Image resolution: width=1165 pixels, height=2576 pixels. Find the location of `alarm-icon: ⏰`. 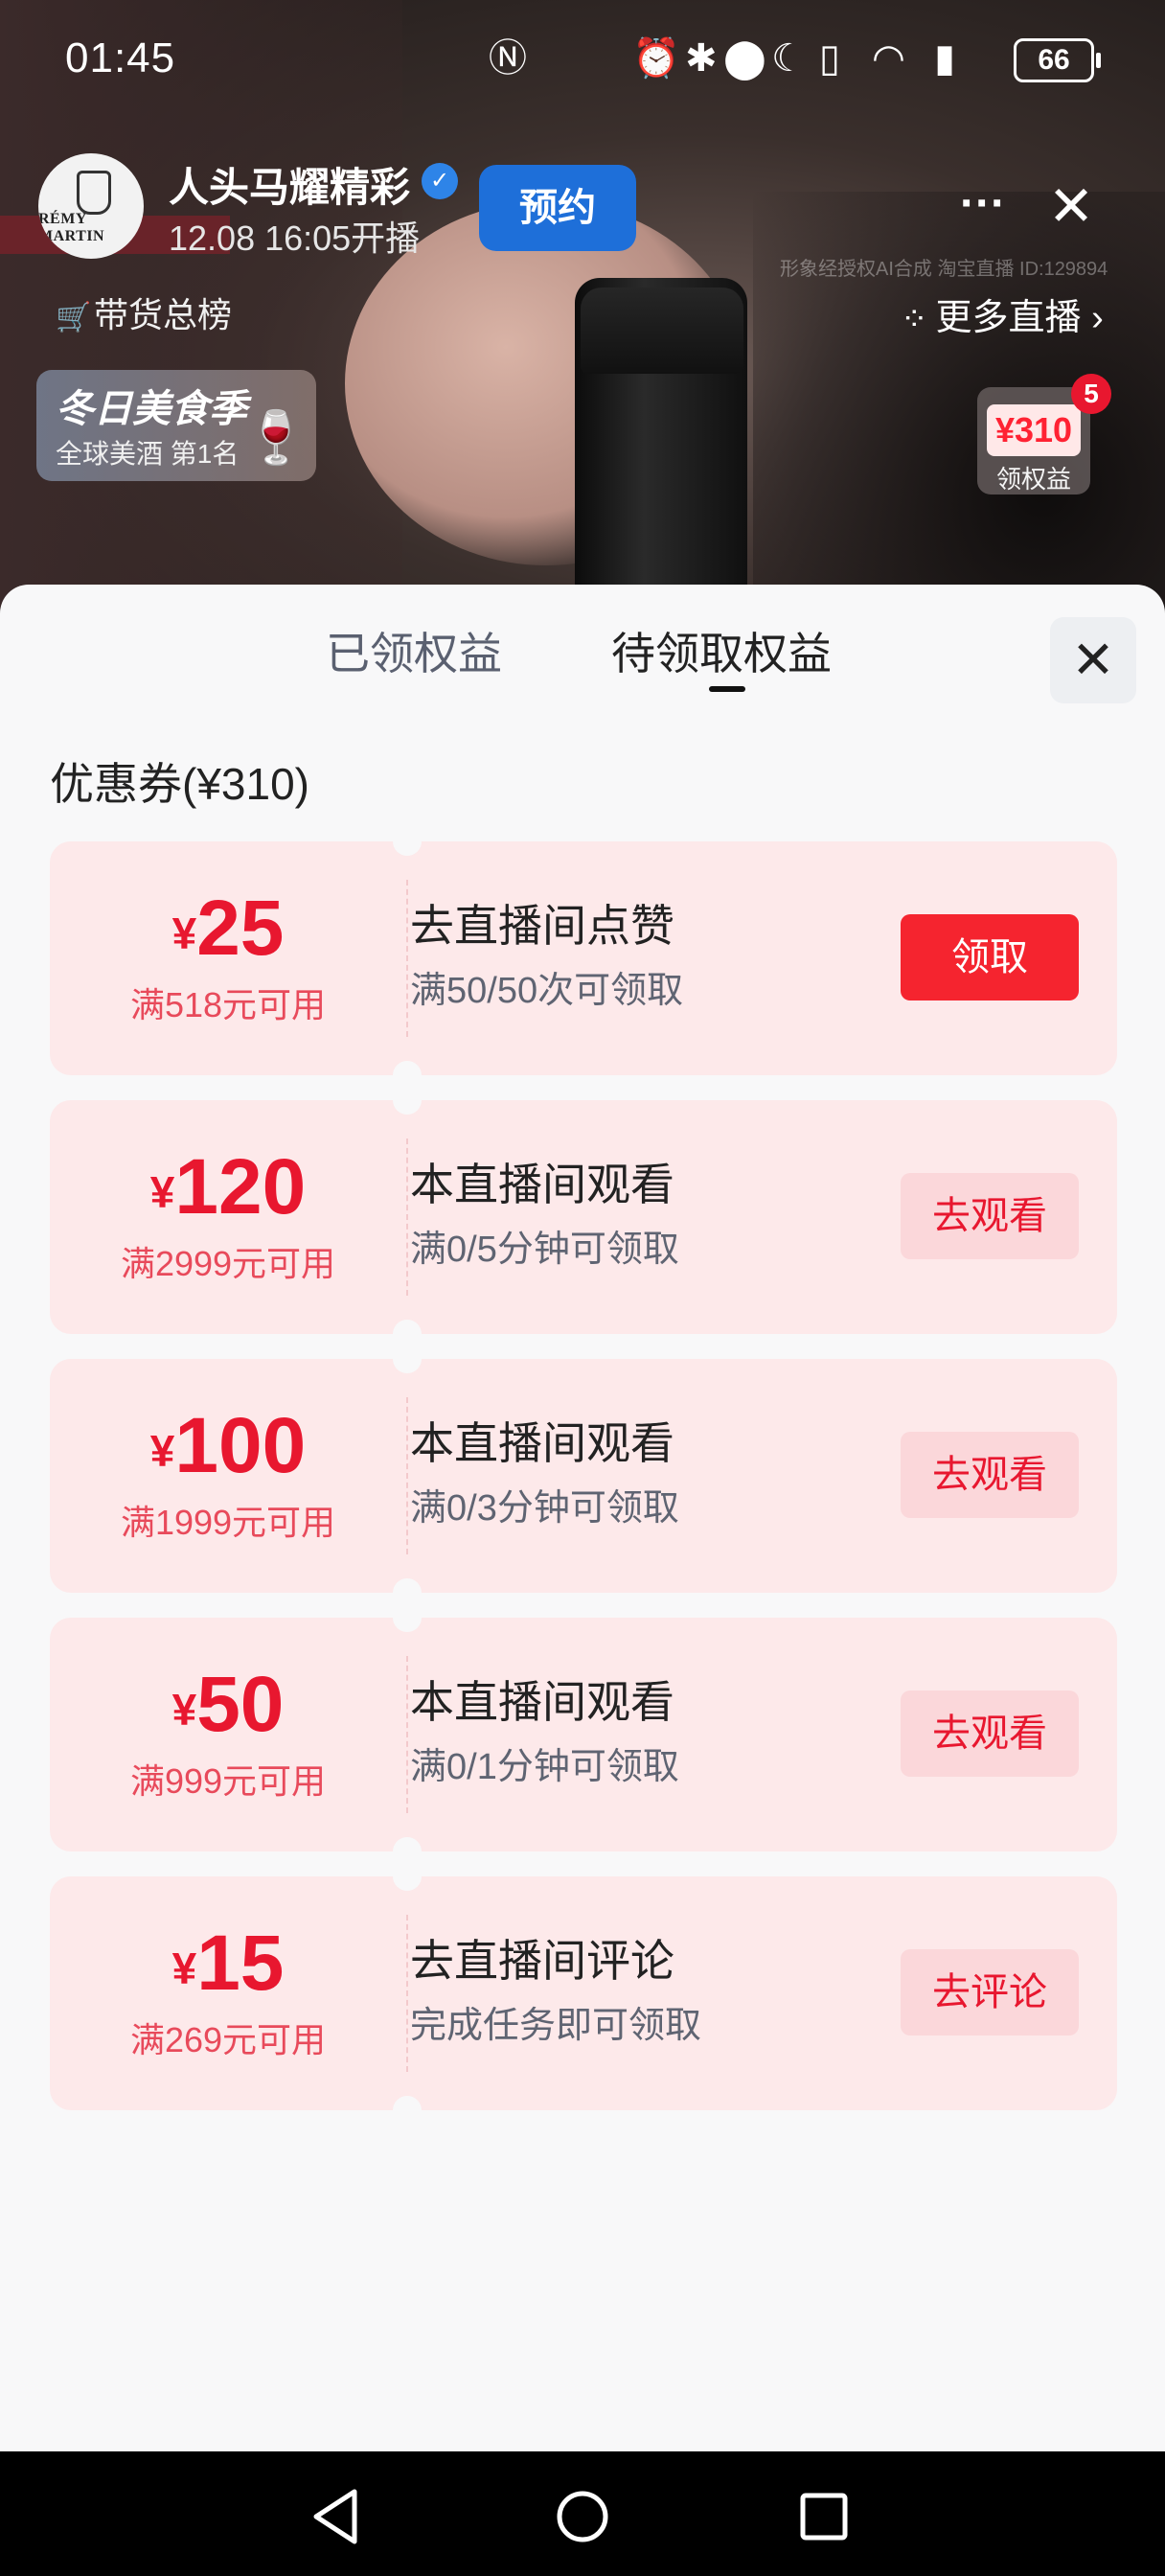

alarm-icon: ⏰ is located at coordinates (656, 58).